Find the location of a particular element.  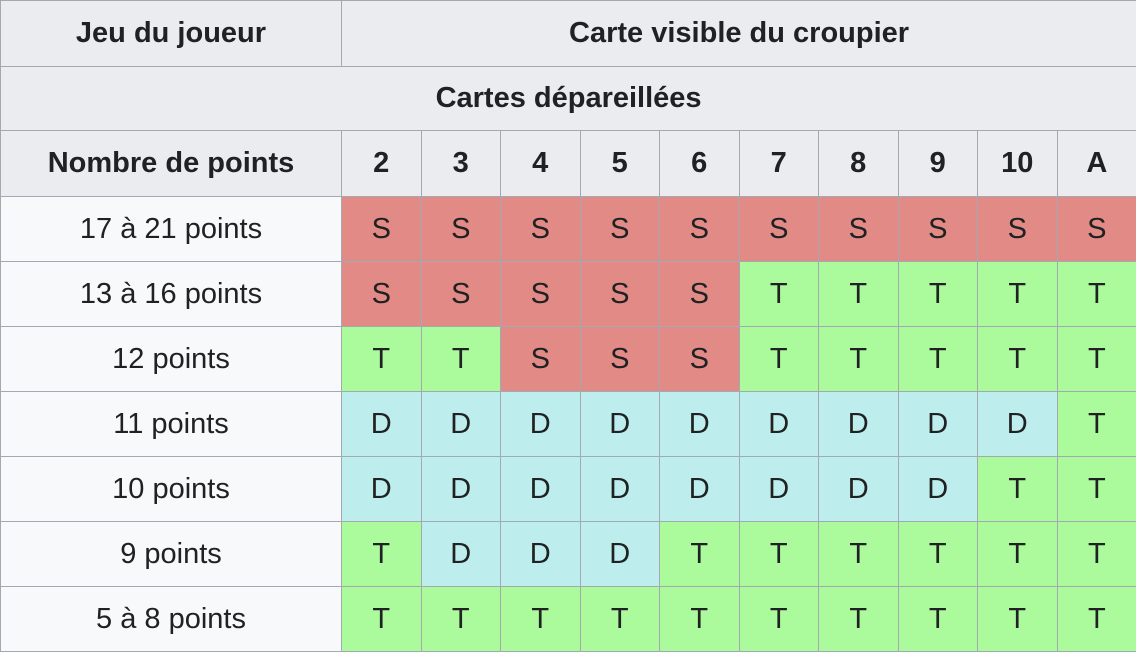

dealer-value-header: 6 is located at coordinates (700, 164).